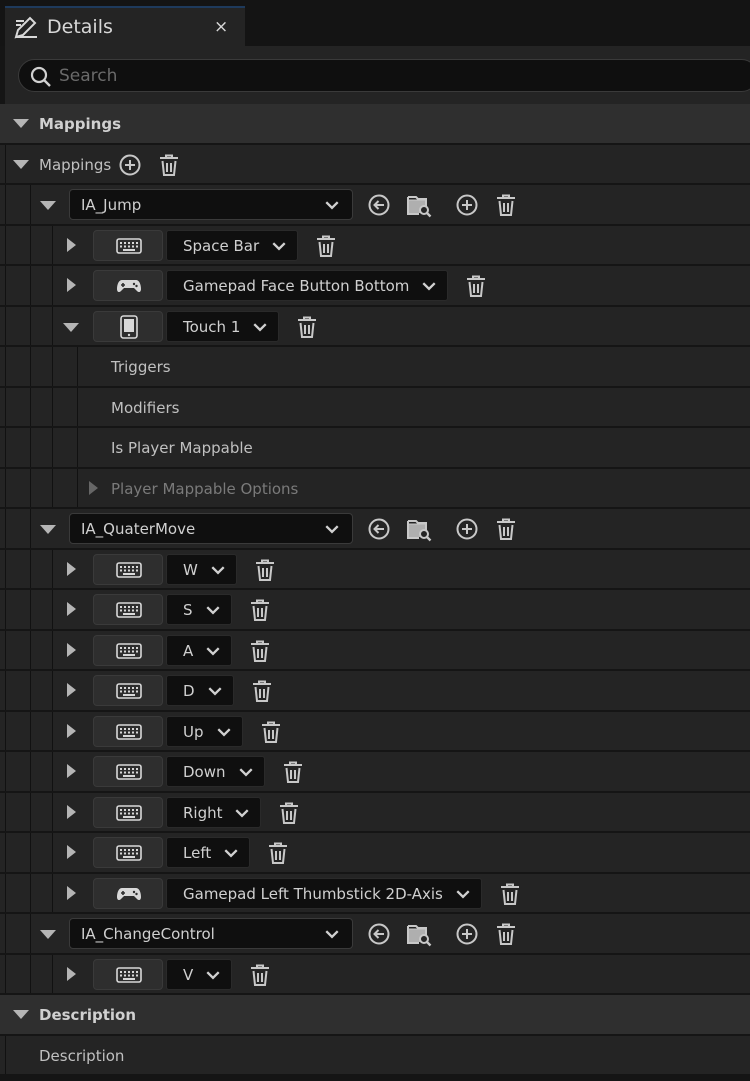 The image size is (750, 1081). I want to click on delete-all-icon, so click(169, 165).